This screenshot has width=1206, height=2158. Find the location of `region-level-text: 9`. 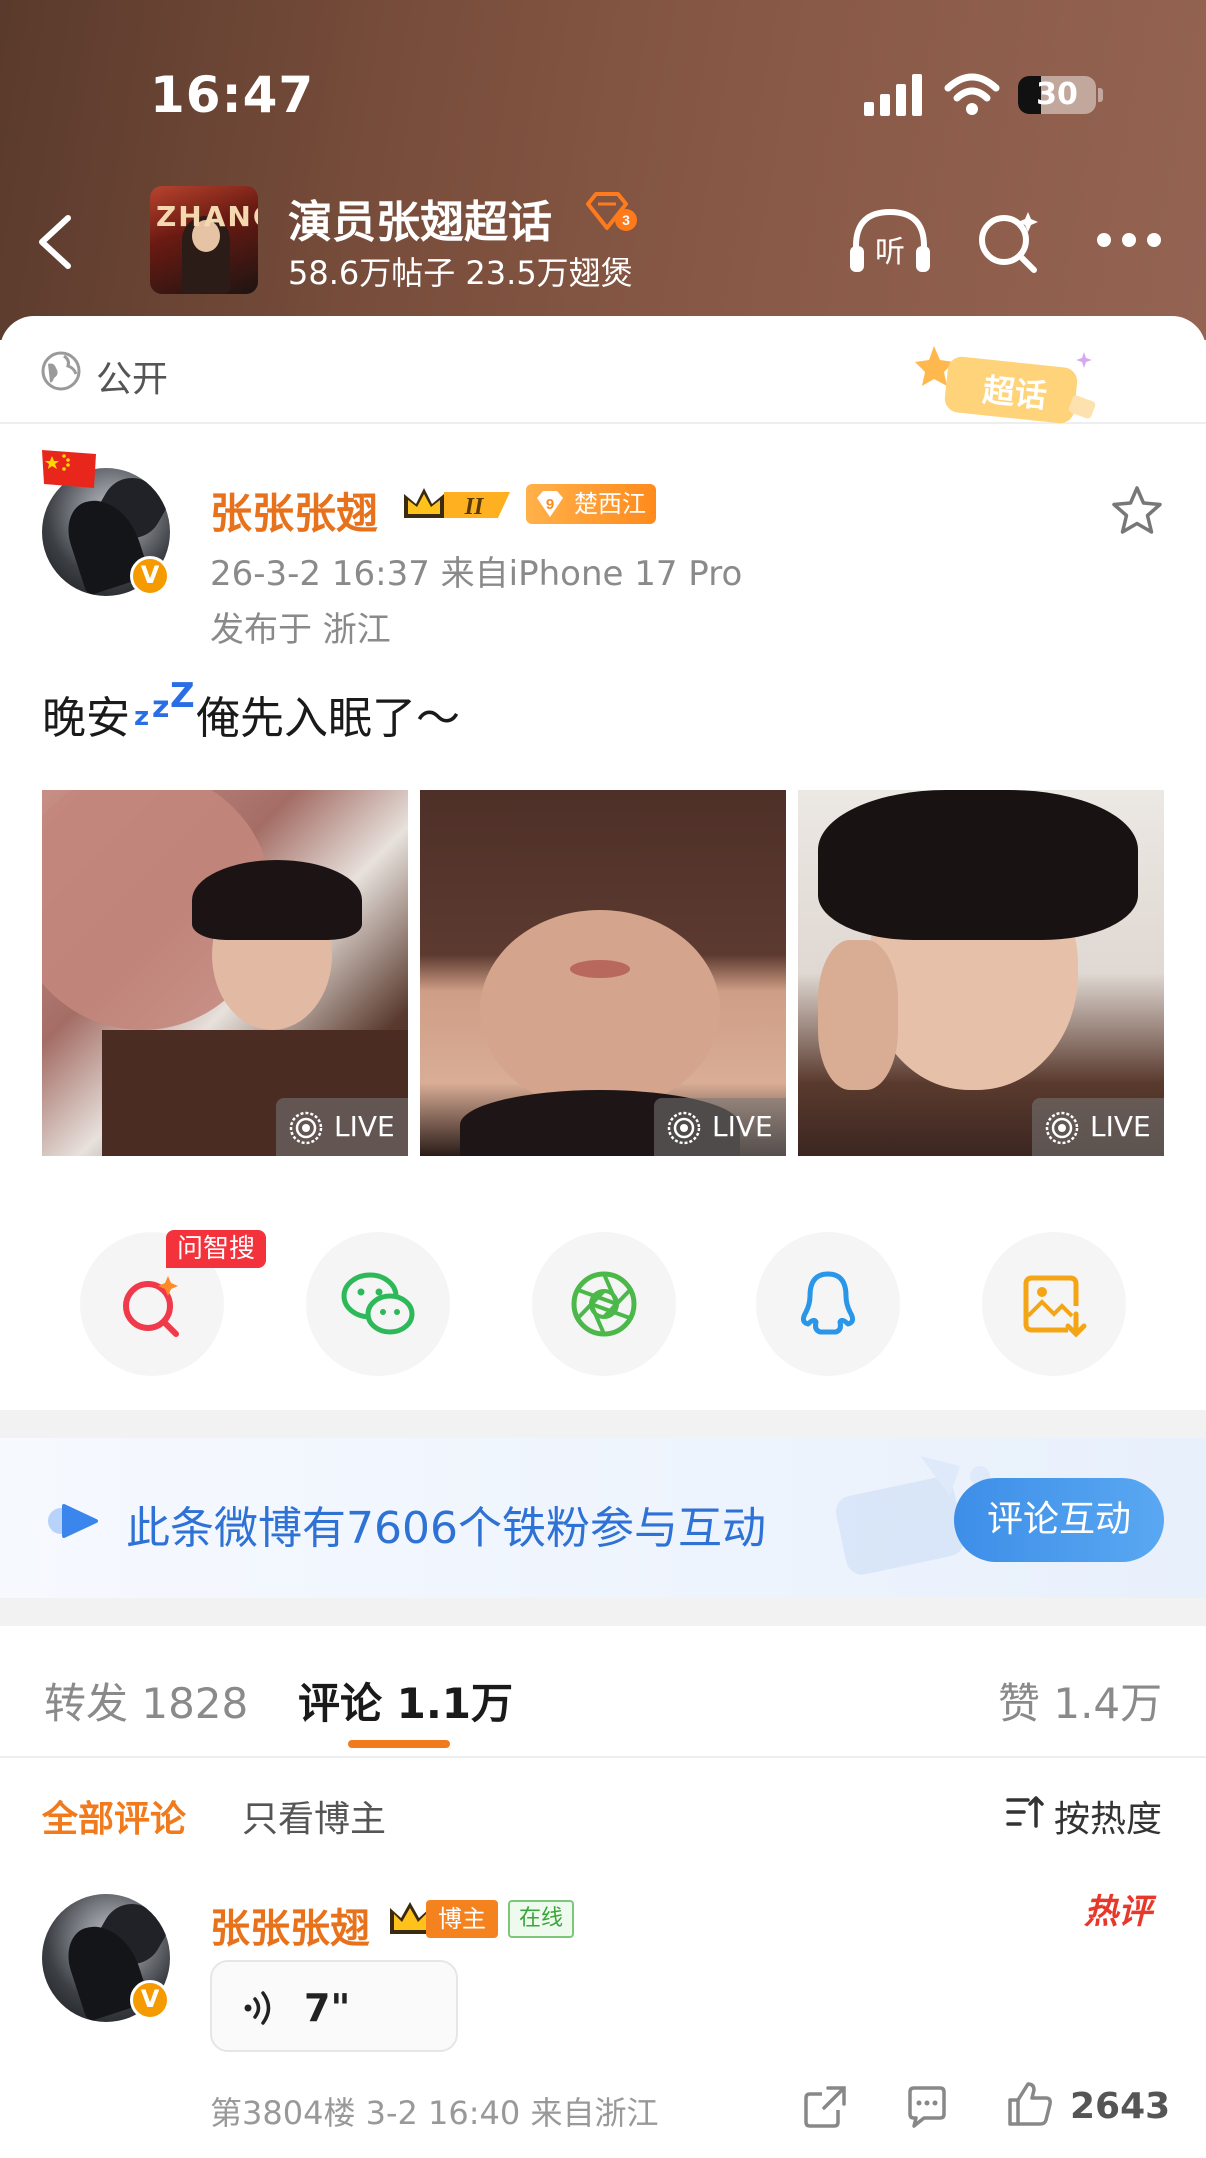

region-level-text: 9 is located at coordinates (550, 504).